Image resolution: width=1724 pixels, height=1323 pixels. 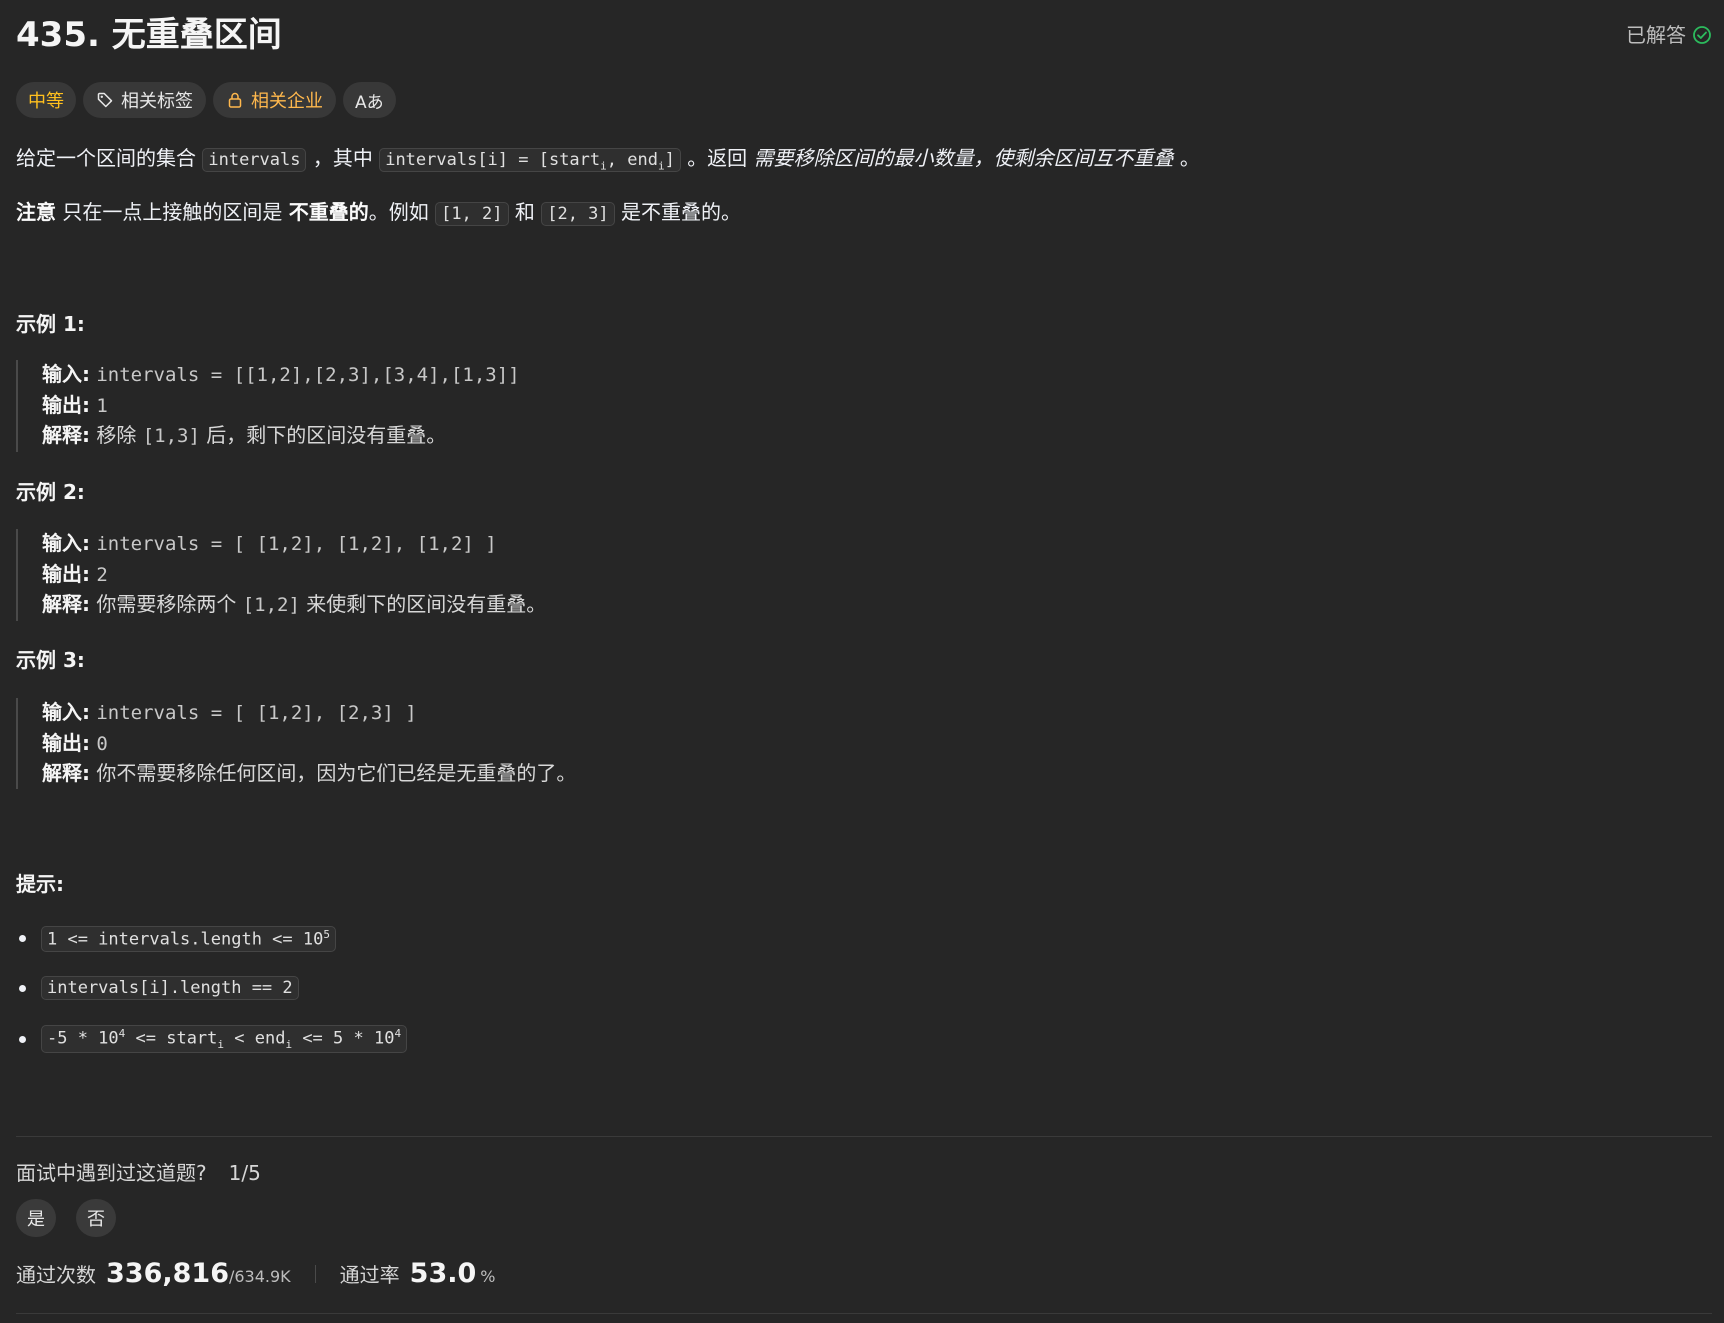 I want to click on example-2-title: 示例 2:, so click(x=50, y=492).